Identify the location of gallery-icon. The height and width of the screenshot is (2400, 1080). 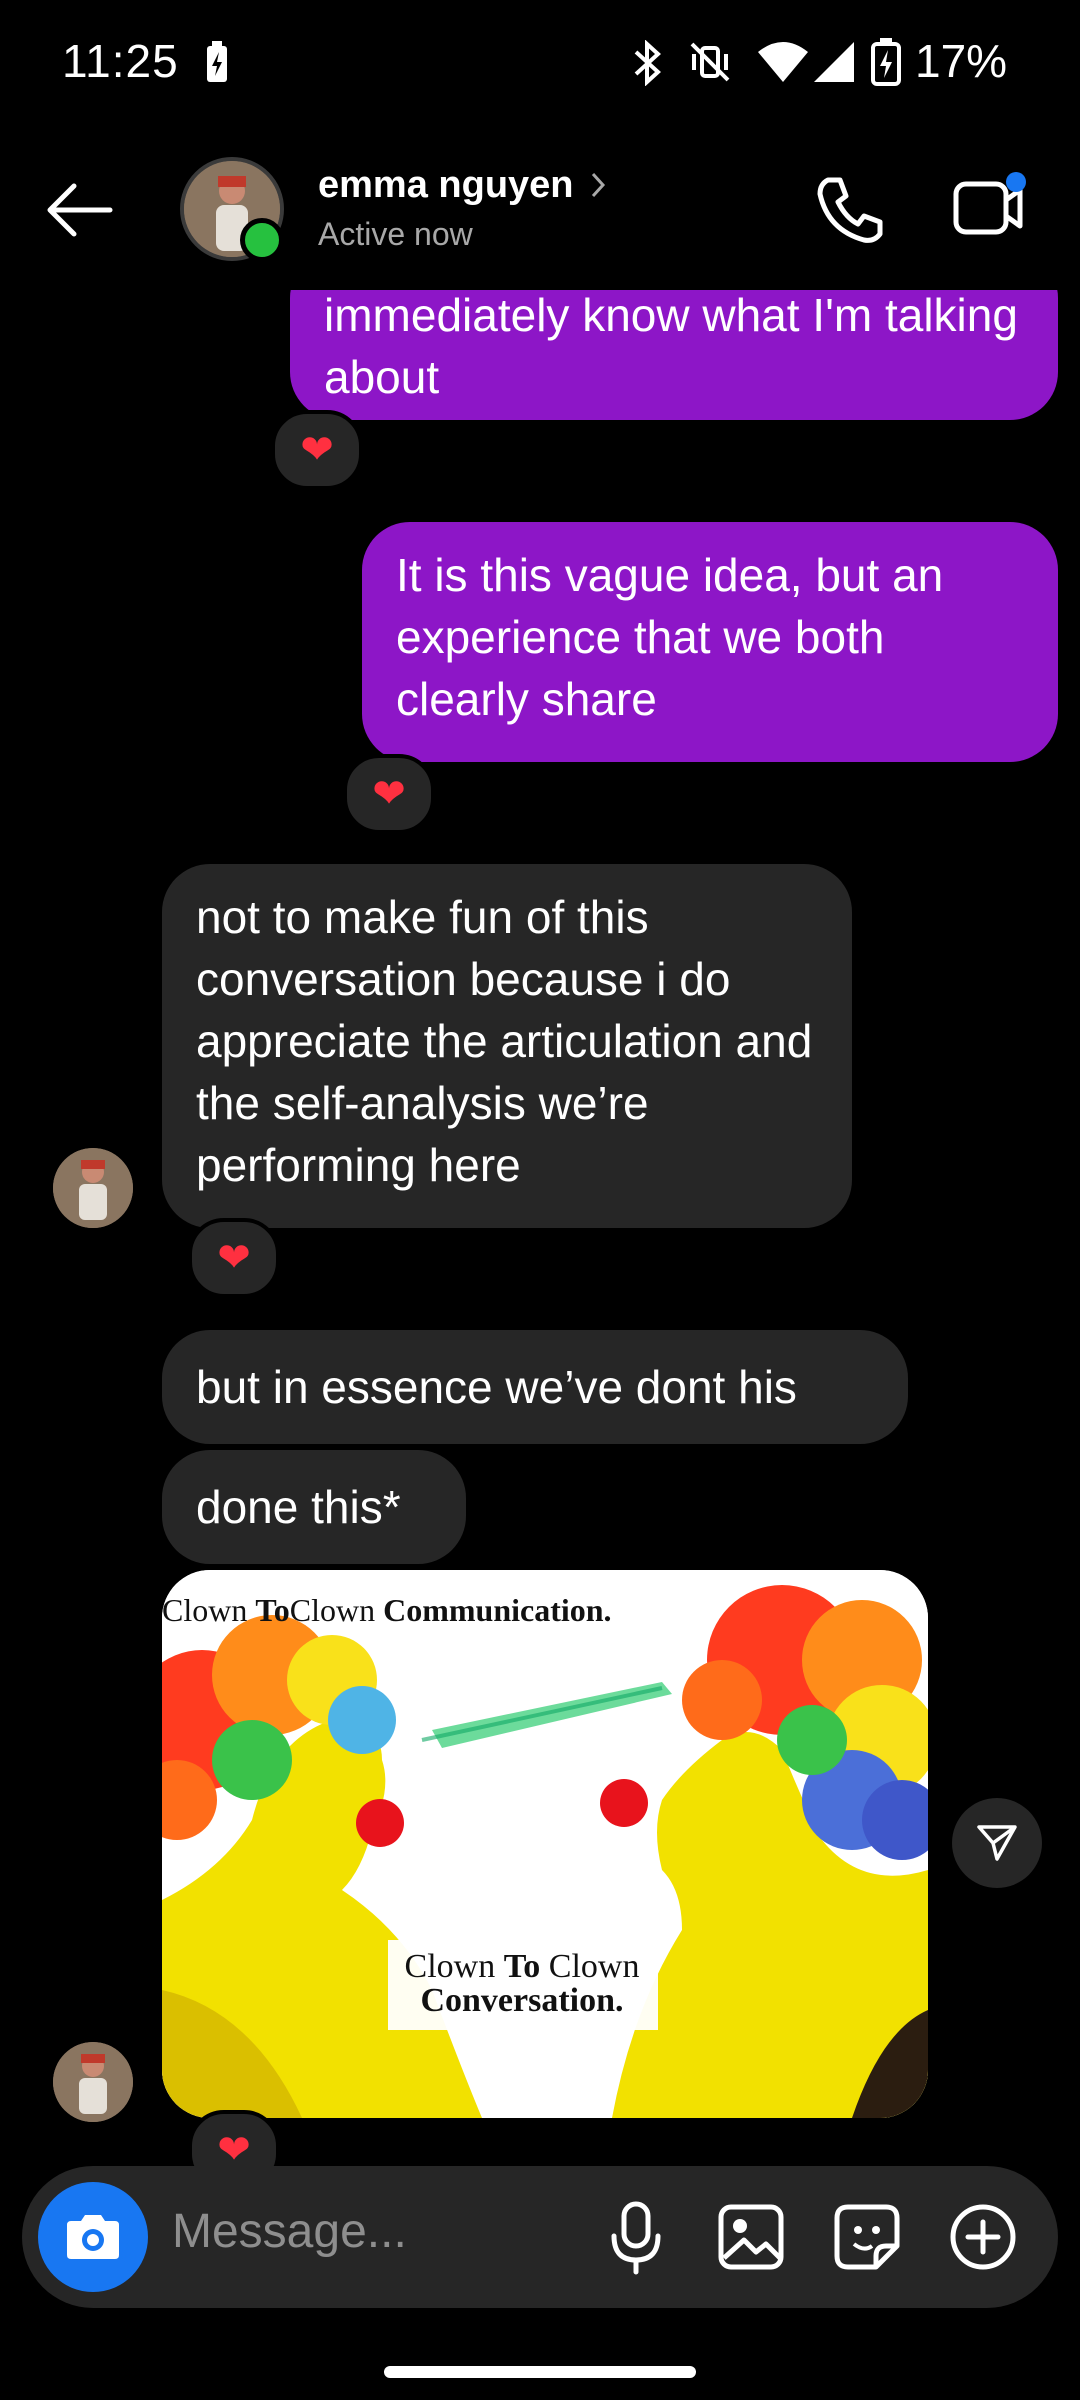
(751, 2237).